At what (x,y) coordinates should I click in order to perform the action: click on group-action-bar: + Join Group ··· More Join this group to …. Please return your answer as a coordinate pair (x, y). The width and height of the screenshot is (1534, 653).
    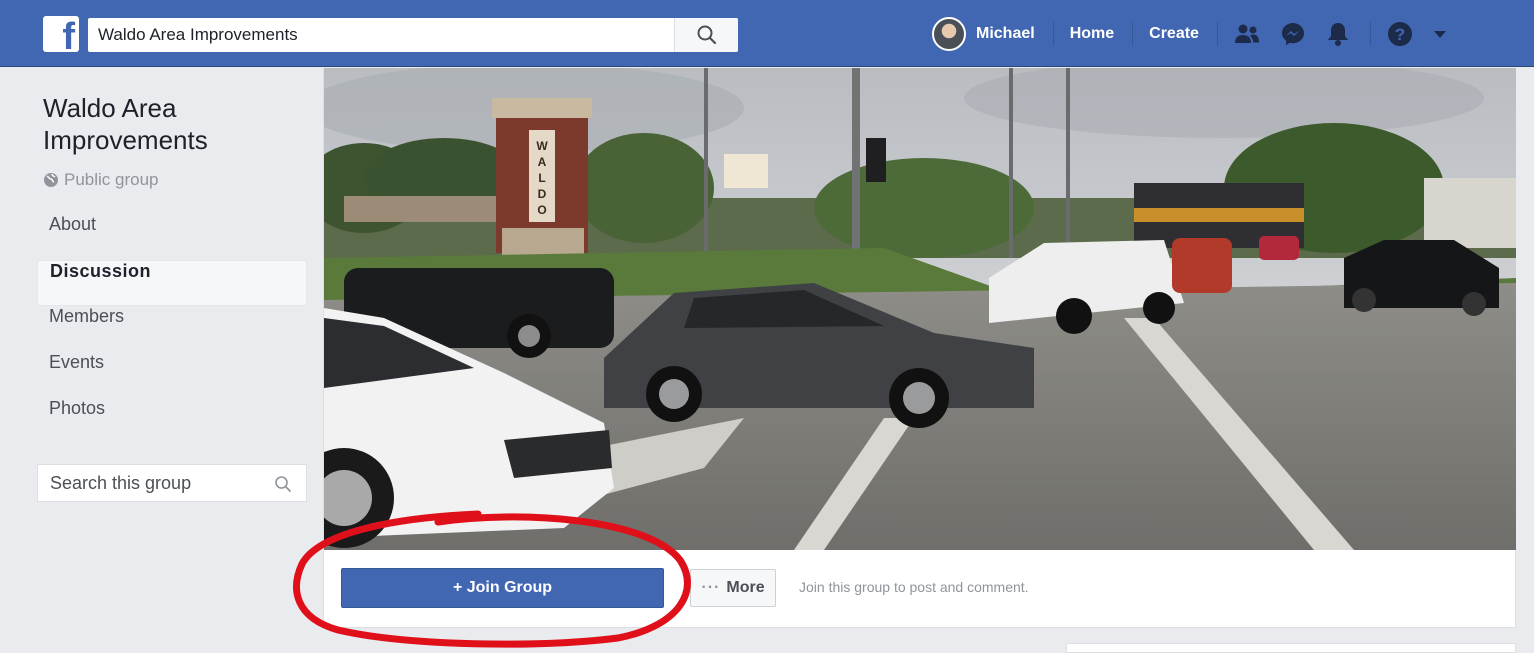
    Looking at the image, I should click on (920, 589).